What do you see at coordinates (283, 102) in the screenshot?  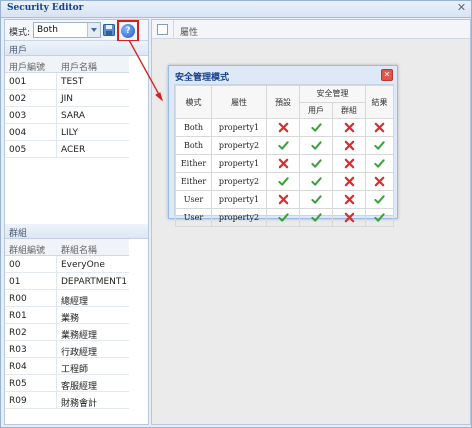 I see `header-default: 預設` at bounding box center [283, 102].